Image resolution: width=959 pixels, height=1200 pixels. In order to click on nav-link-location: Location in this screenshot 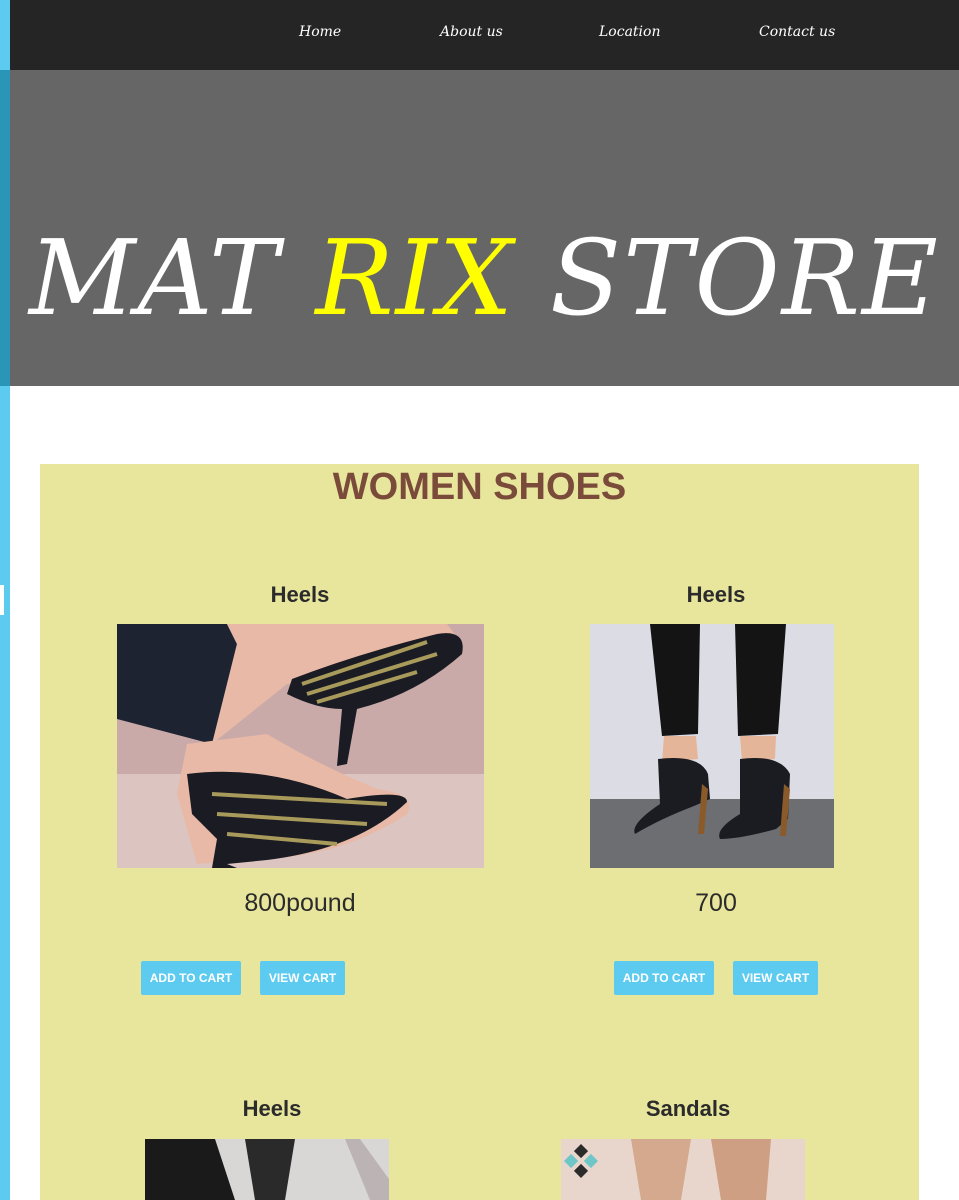, I will do `click(629, 32)`.